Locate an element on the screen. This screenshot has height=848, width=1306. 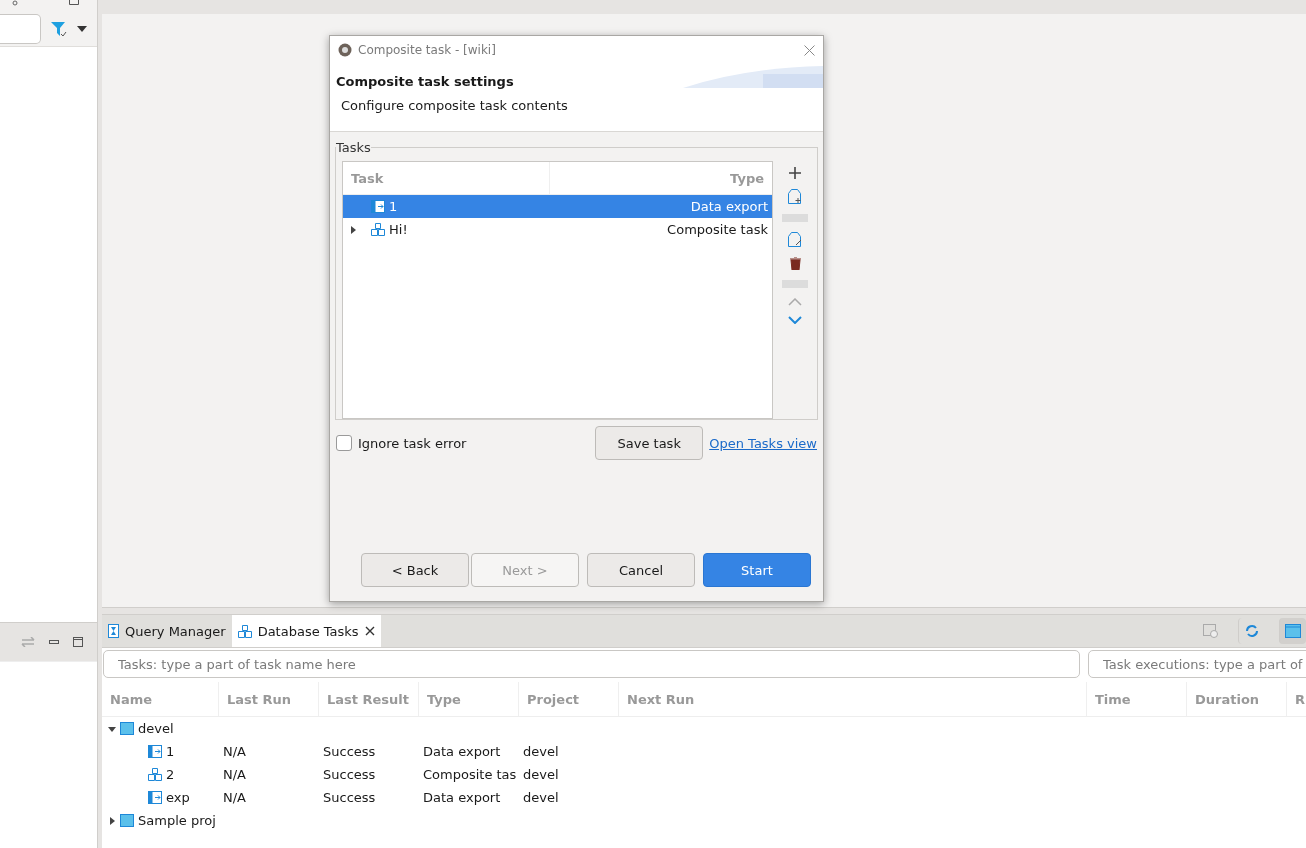
add-box-icon is located at coordinates (795, 196).